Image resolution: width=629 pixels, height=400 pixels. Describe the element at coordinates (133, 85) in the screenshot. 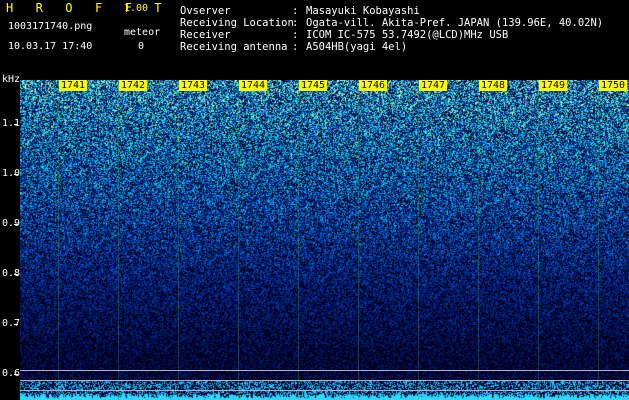

I see `time-label: 1742` at that location.